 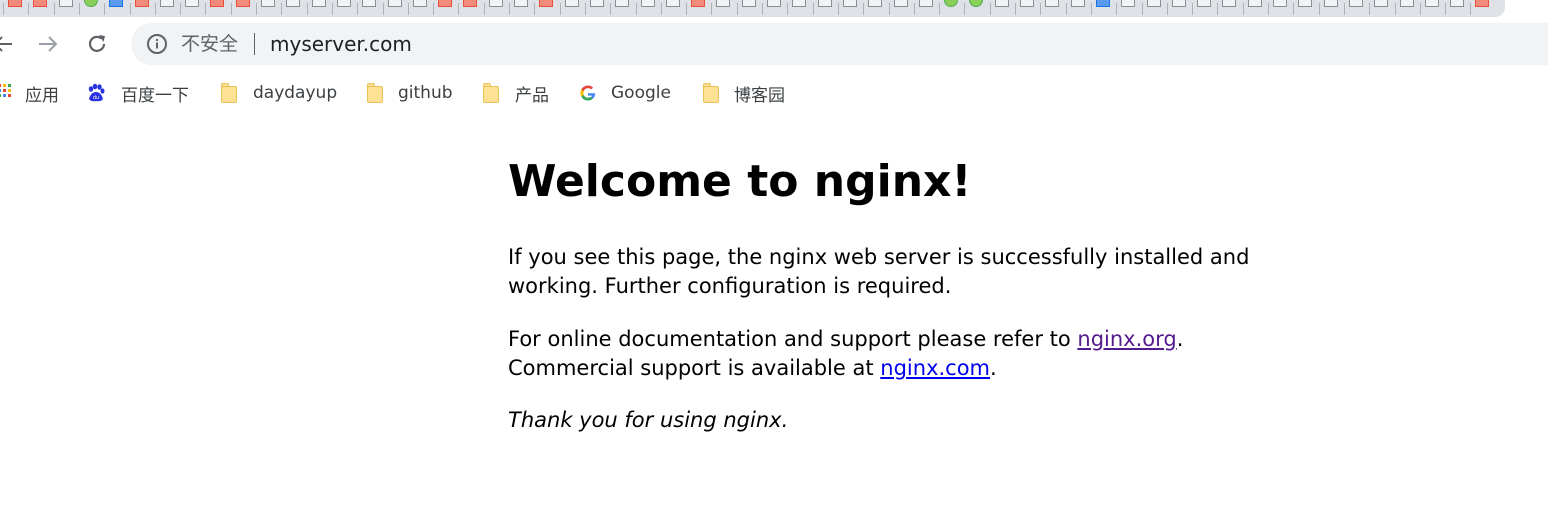 I want to click on bookmark-daydayup: daydayup, so click(x=278, y=93).